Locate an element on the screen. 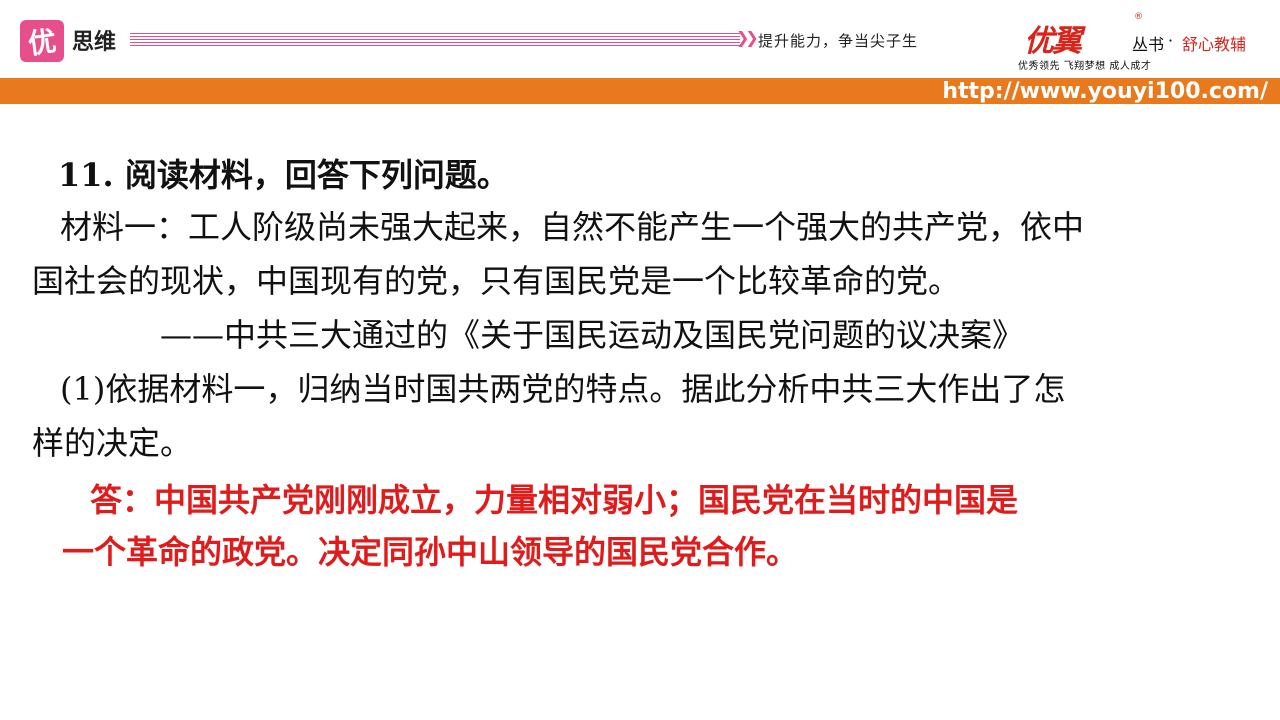  brand-logo: 优翼 is located at coordinates (1053, 41).